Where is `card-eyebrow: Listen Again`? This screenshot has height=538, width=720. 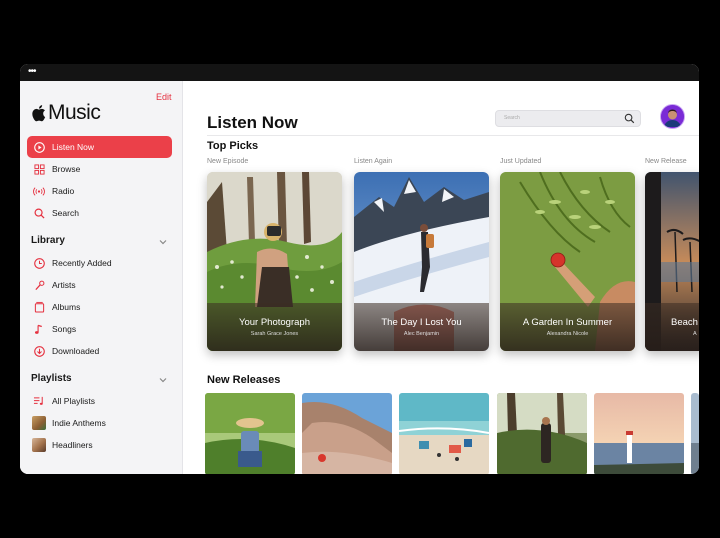
card-eyebrow: Listen Again is located at coordinates (373, 161).